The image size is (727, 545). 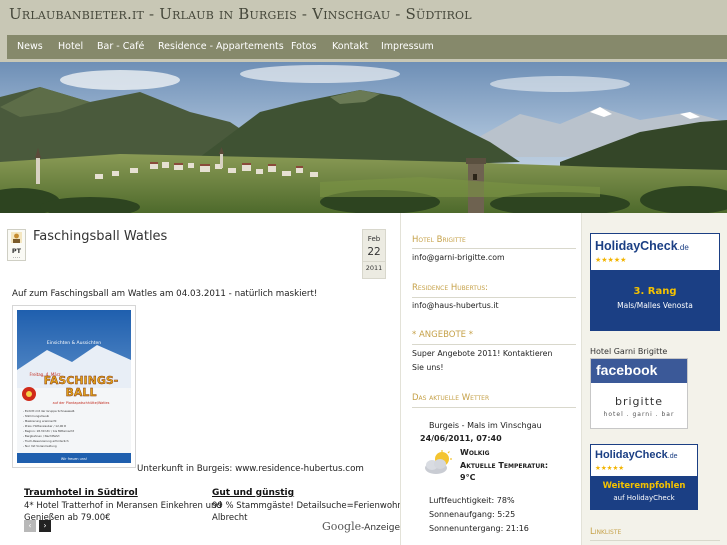 What do you see at coordinates (100, 236) in the screenshot?
I see `post-title: Faschingsball Watles` at bounding box center [100, 236].